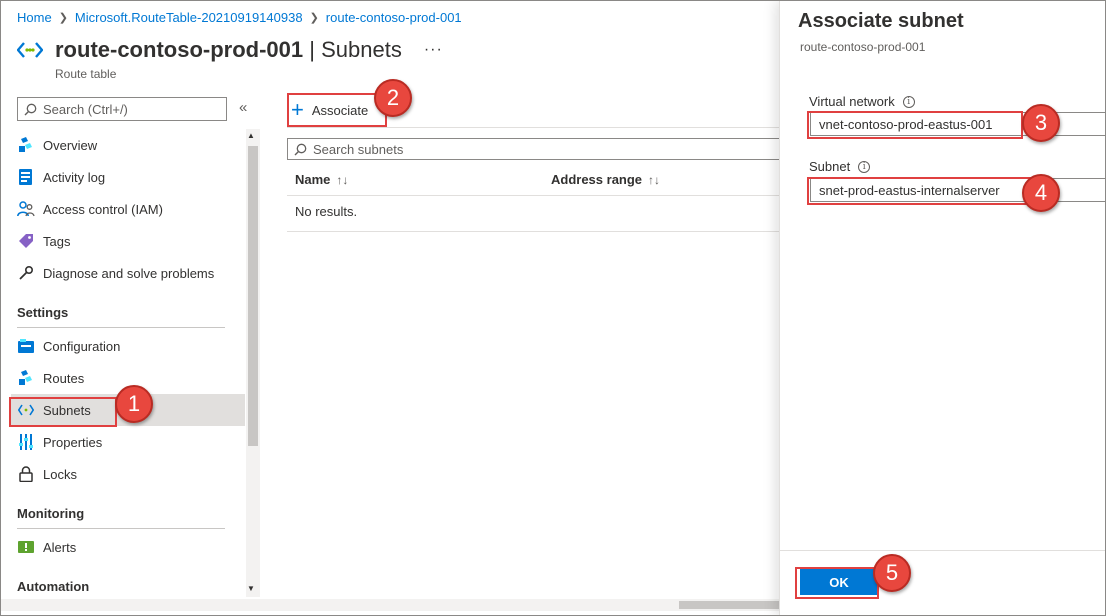  Describe the element at coordinates (863, 47) in the screenshot. I see `panel-subtitle: route-contoso-prod-001` at that location.